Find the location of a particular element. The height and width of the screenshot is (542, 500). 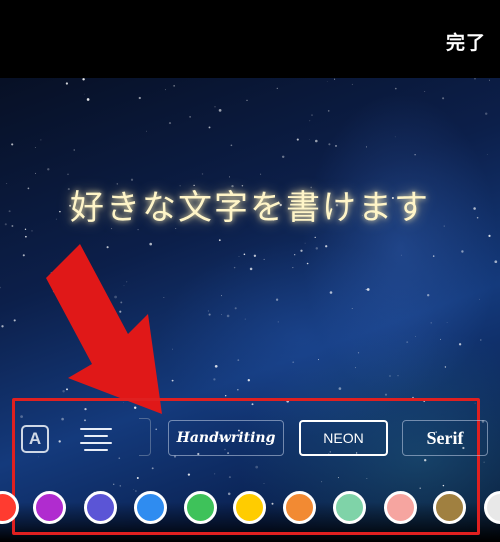

font-handwriting-button: Handwriting is located at coordinates (226, 438).